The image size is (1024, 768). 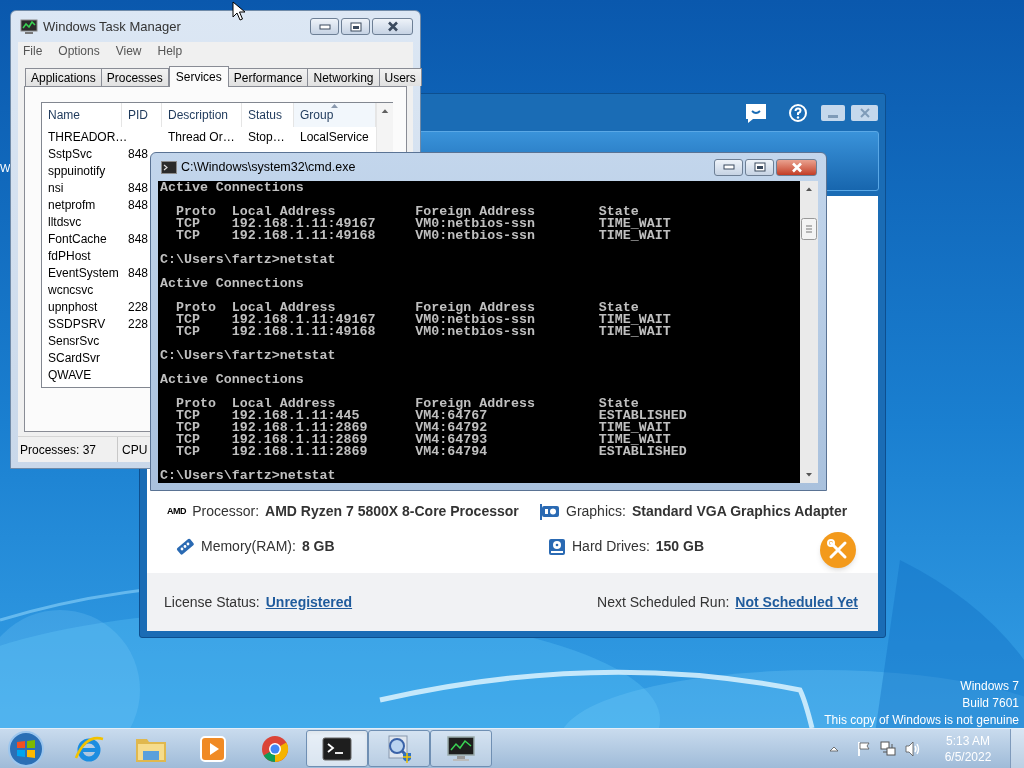 What do you see at coordinates (275, 748) in the screenshot?
I see `round-logo-icon` at bounding box center [275, 748].